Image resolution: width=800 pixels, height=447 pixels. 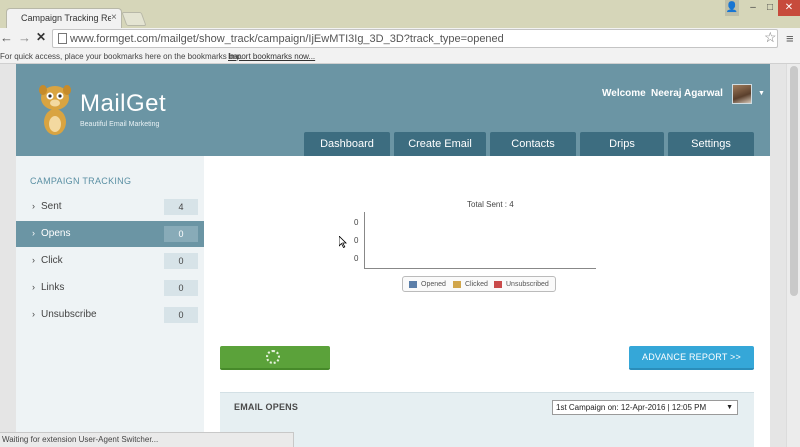 What do you see at coordinates (527, 284) in the screenshot?
I see `legend-label-unsubscribed: Unsubscribed` at bounding box center [527, 284].